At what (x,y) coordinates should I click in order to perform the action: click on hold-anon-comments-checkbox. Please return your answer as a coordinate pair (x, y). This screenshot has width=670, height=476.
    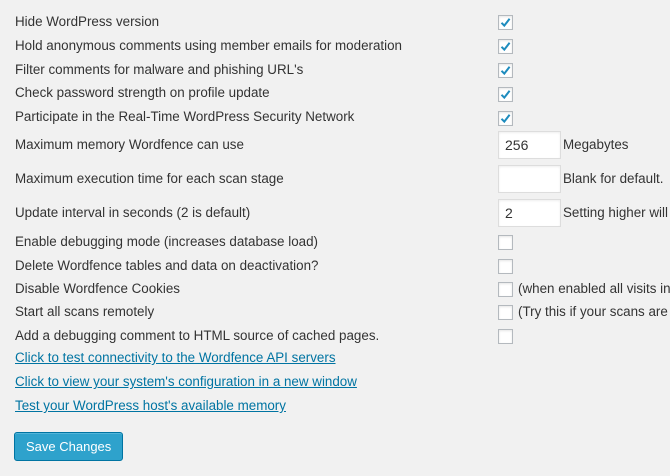
    Looking at the image, I should click on (505, 46).